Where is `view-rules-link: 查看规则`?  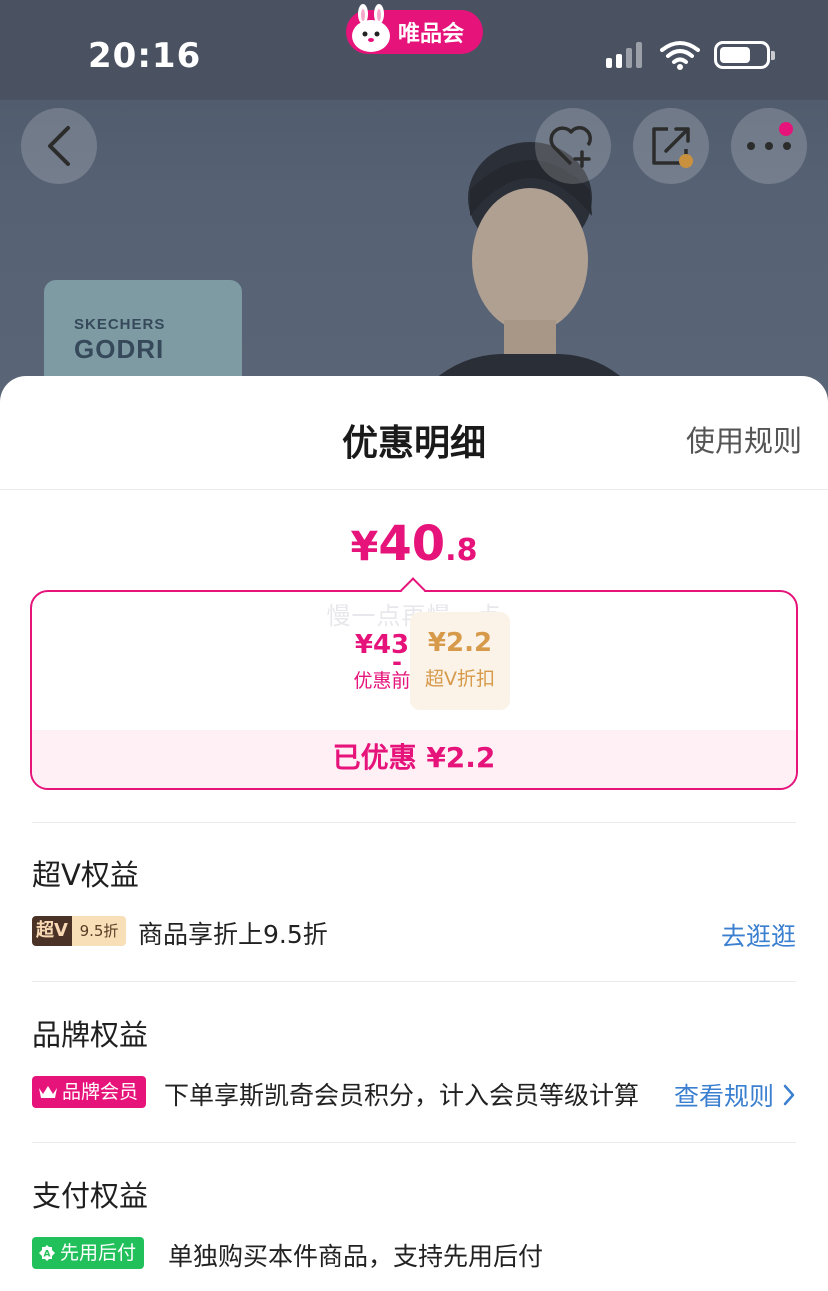 view-rules-link: 查看规则 is located at coordinates (735, 1095).